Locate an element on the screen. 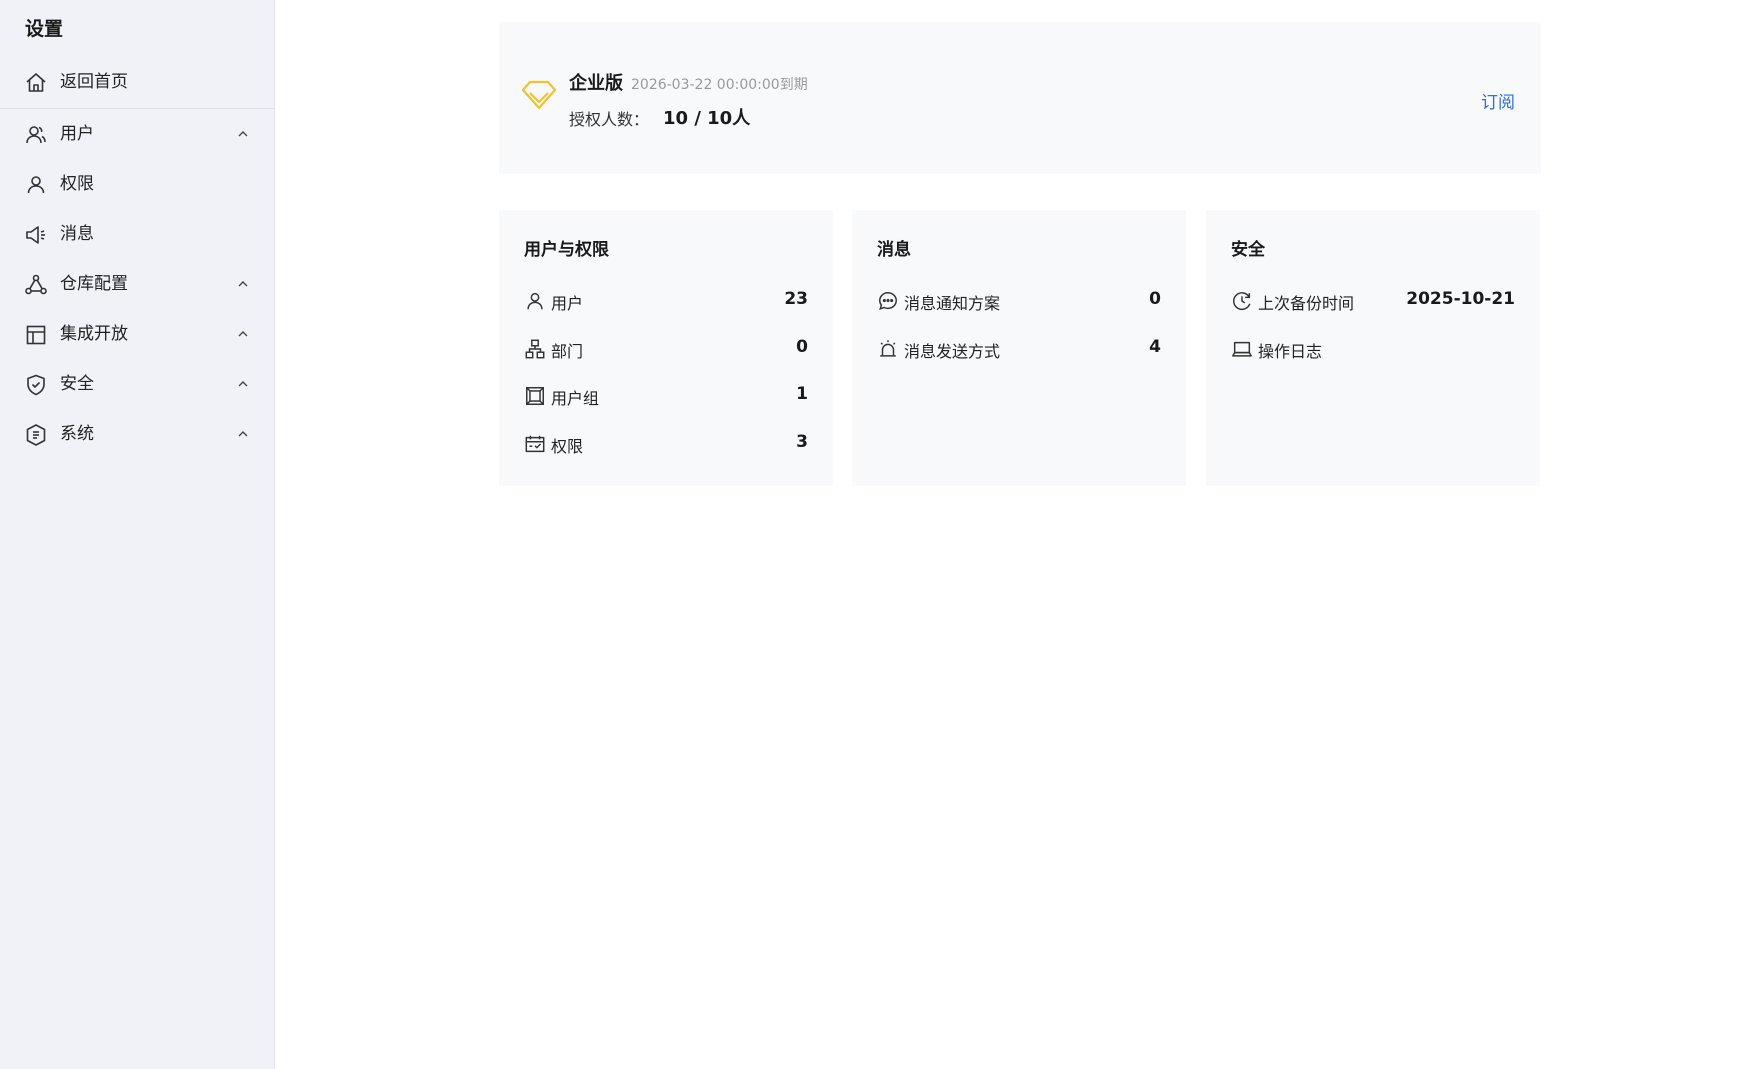  card-security: 安全 上次备份时间 2025-10-21 操作日志 is located at coordinates (1373, 348).